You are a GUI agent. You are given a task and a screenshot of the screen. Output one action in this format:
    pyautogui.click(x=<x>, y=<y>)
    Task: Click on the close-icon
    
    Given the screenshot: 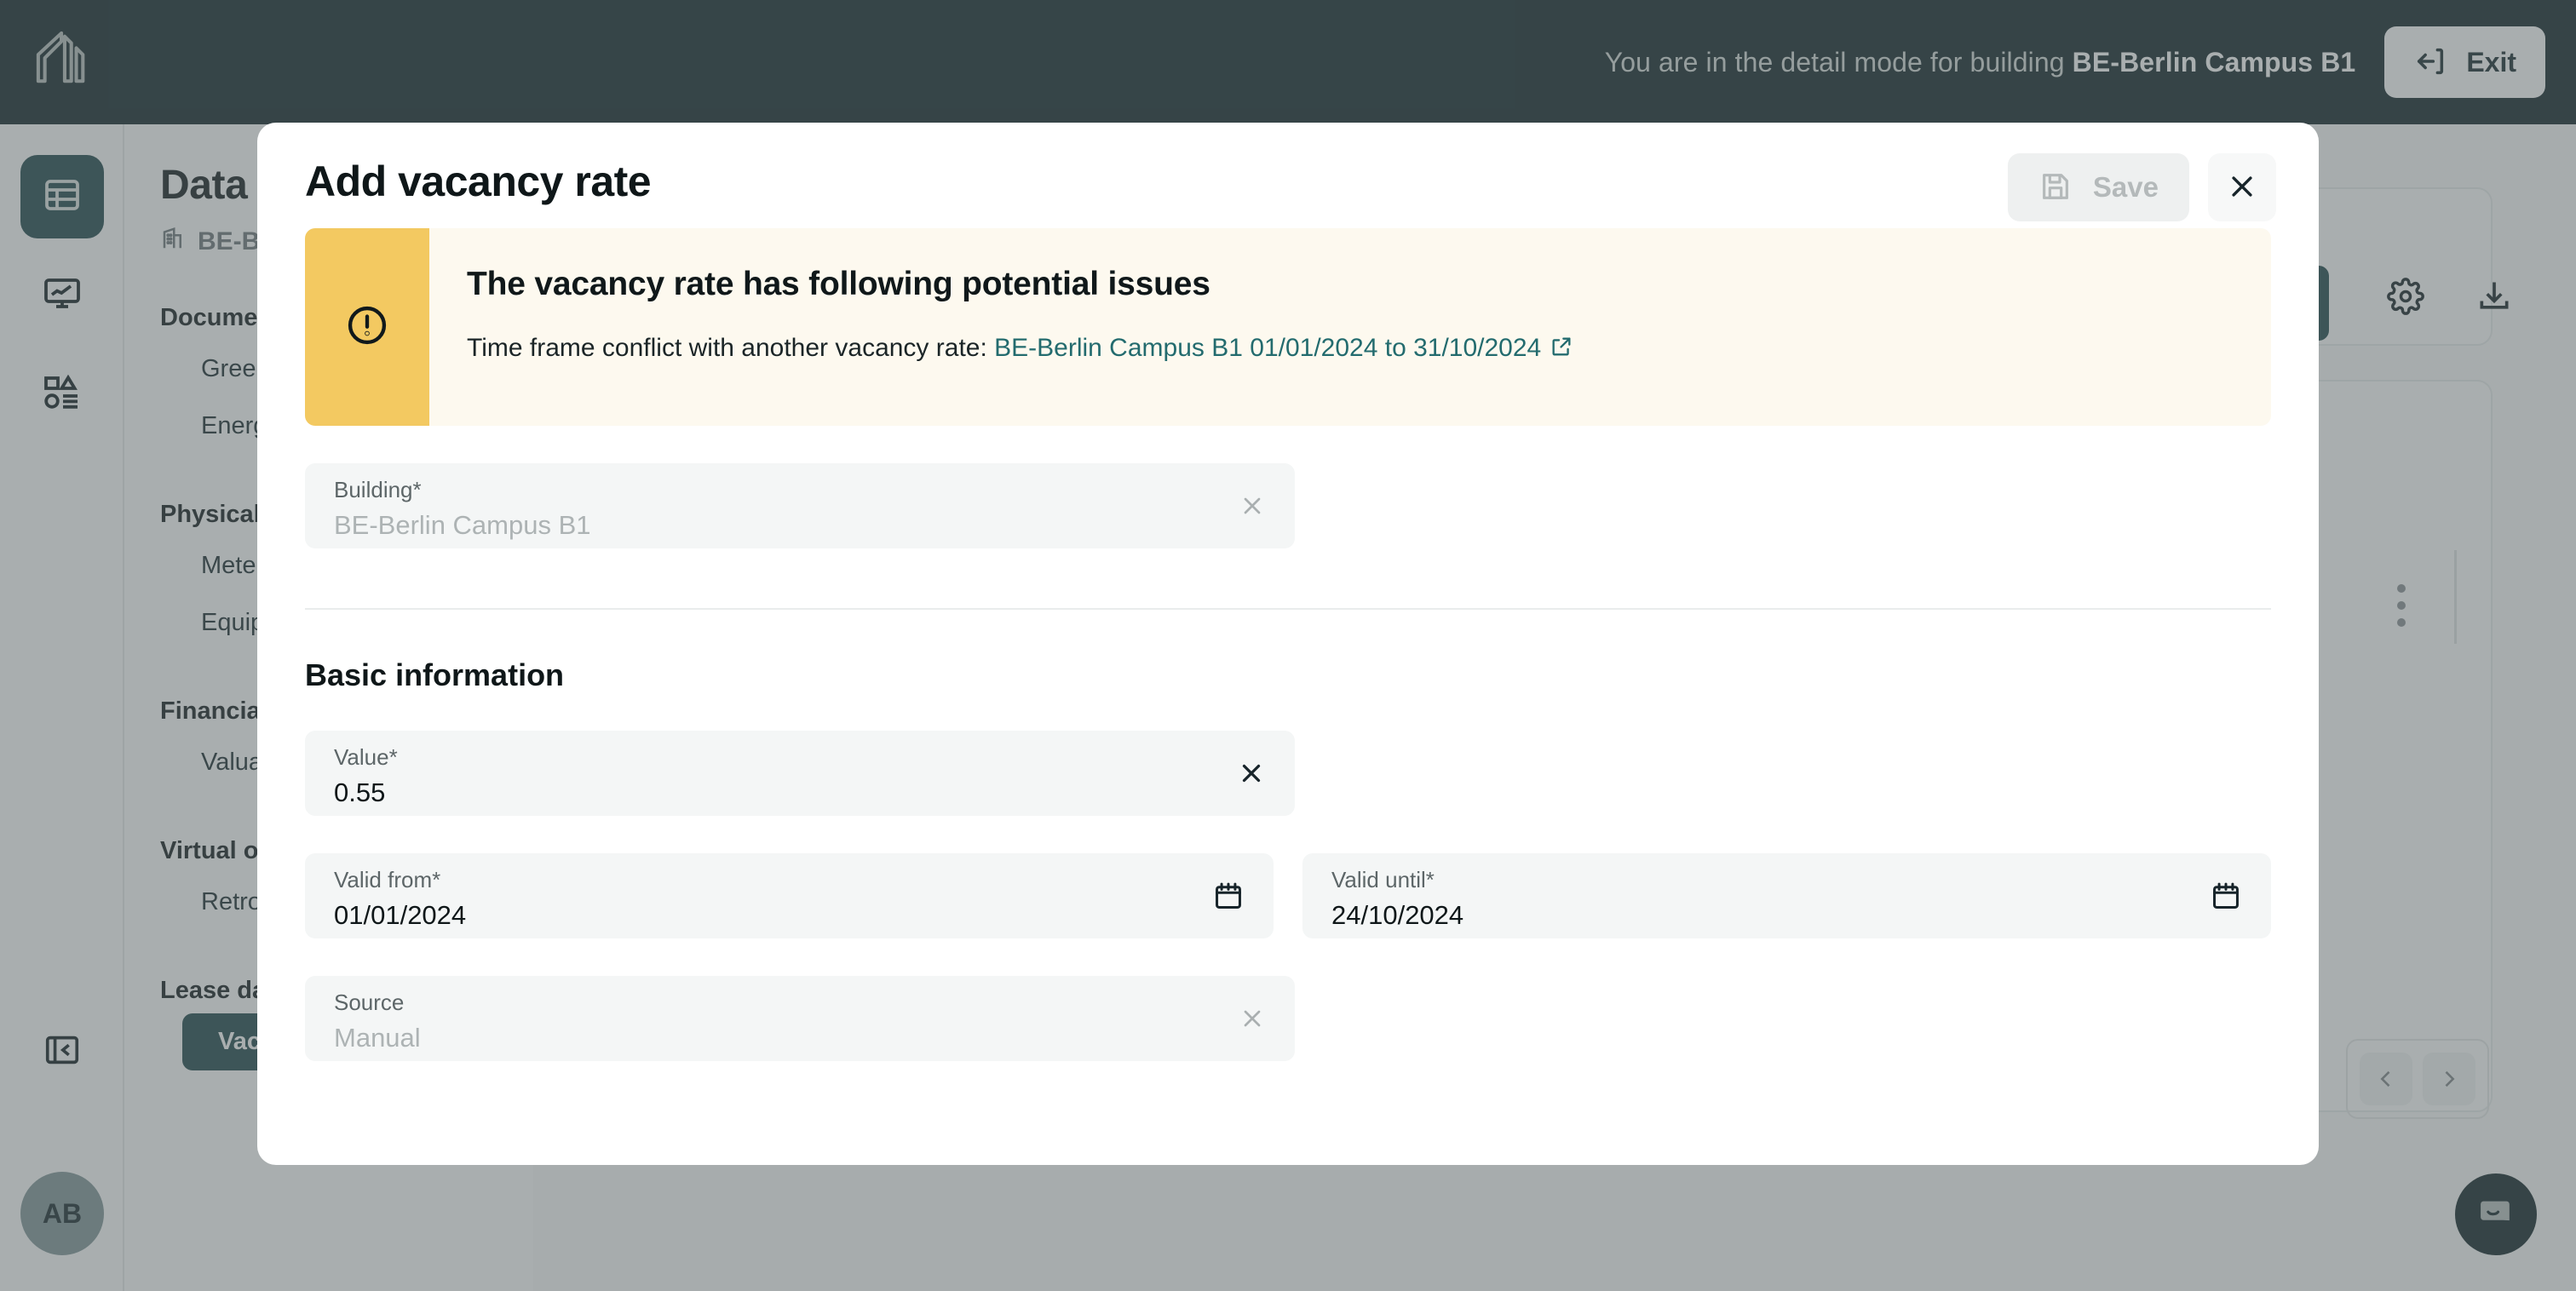 What is the action you would take?
    pyautogui.click(x=2243, y=188)
    